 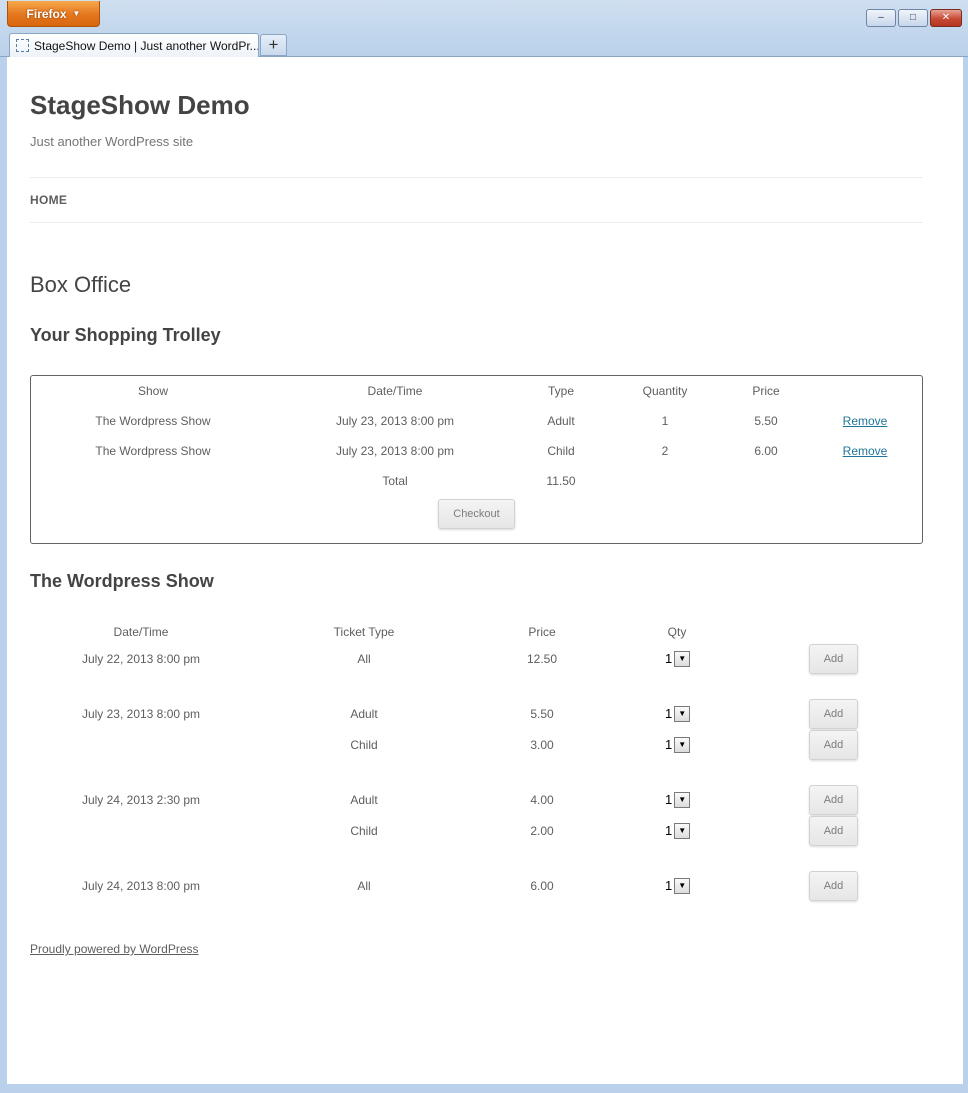 What do you see at coordinates (665, 421) in the screenshot?
I see `trolley-cell-quantity: 1` at bounding box center [665, 421].